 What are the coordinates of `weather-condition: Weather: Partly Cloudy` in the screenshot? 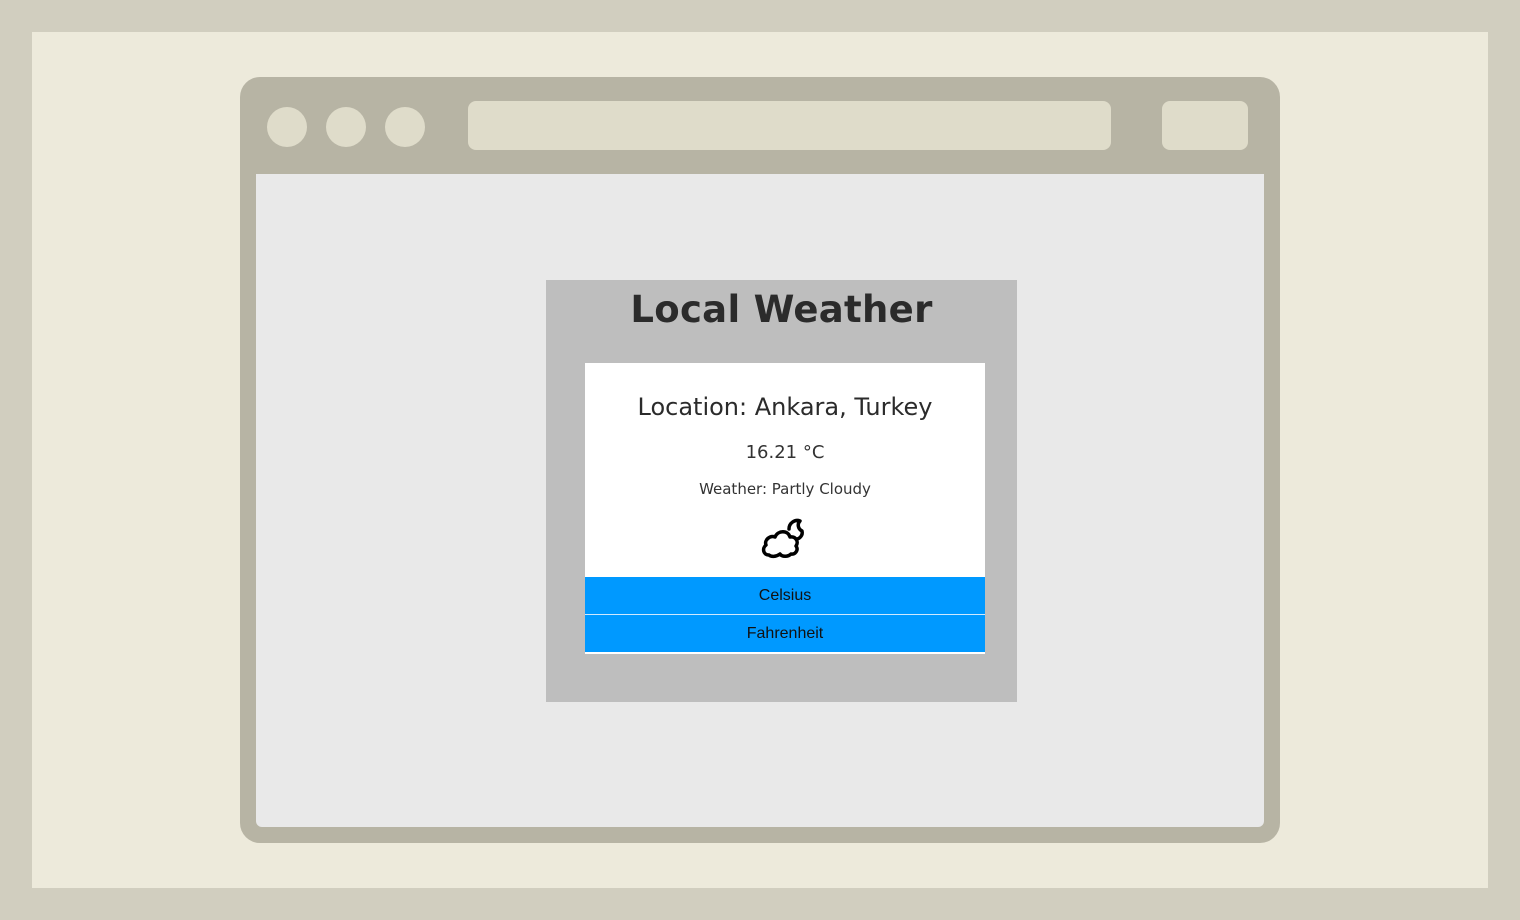 It's located at (785, 489).